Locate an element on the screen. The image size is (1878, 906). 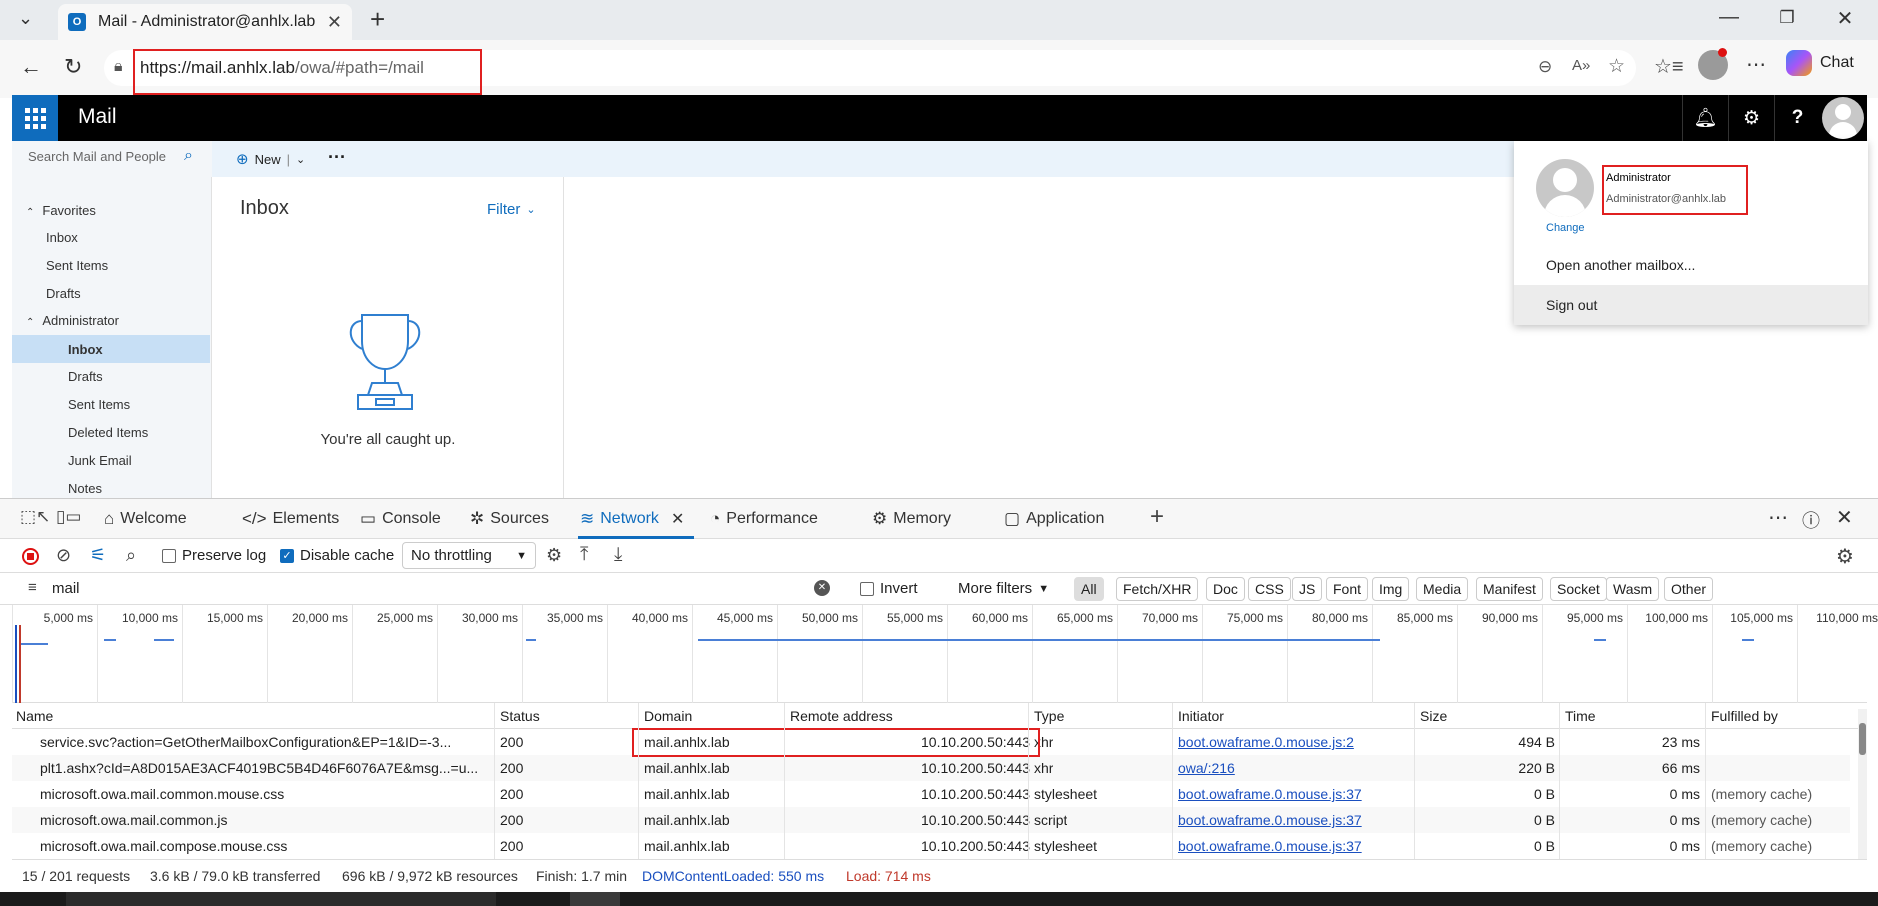
filter-all: All is located at coordinates (1089, 589).